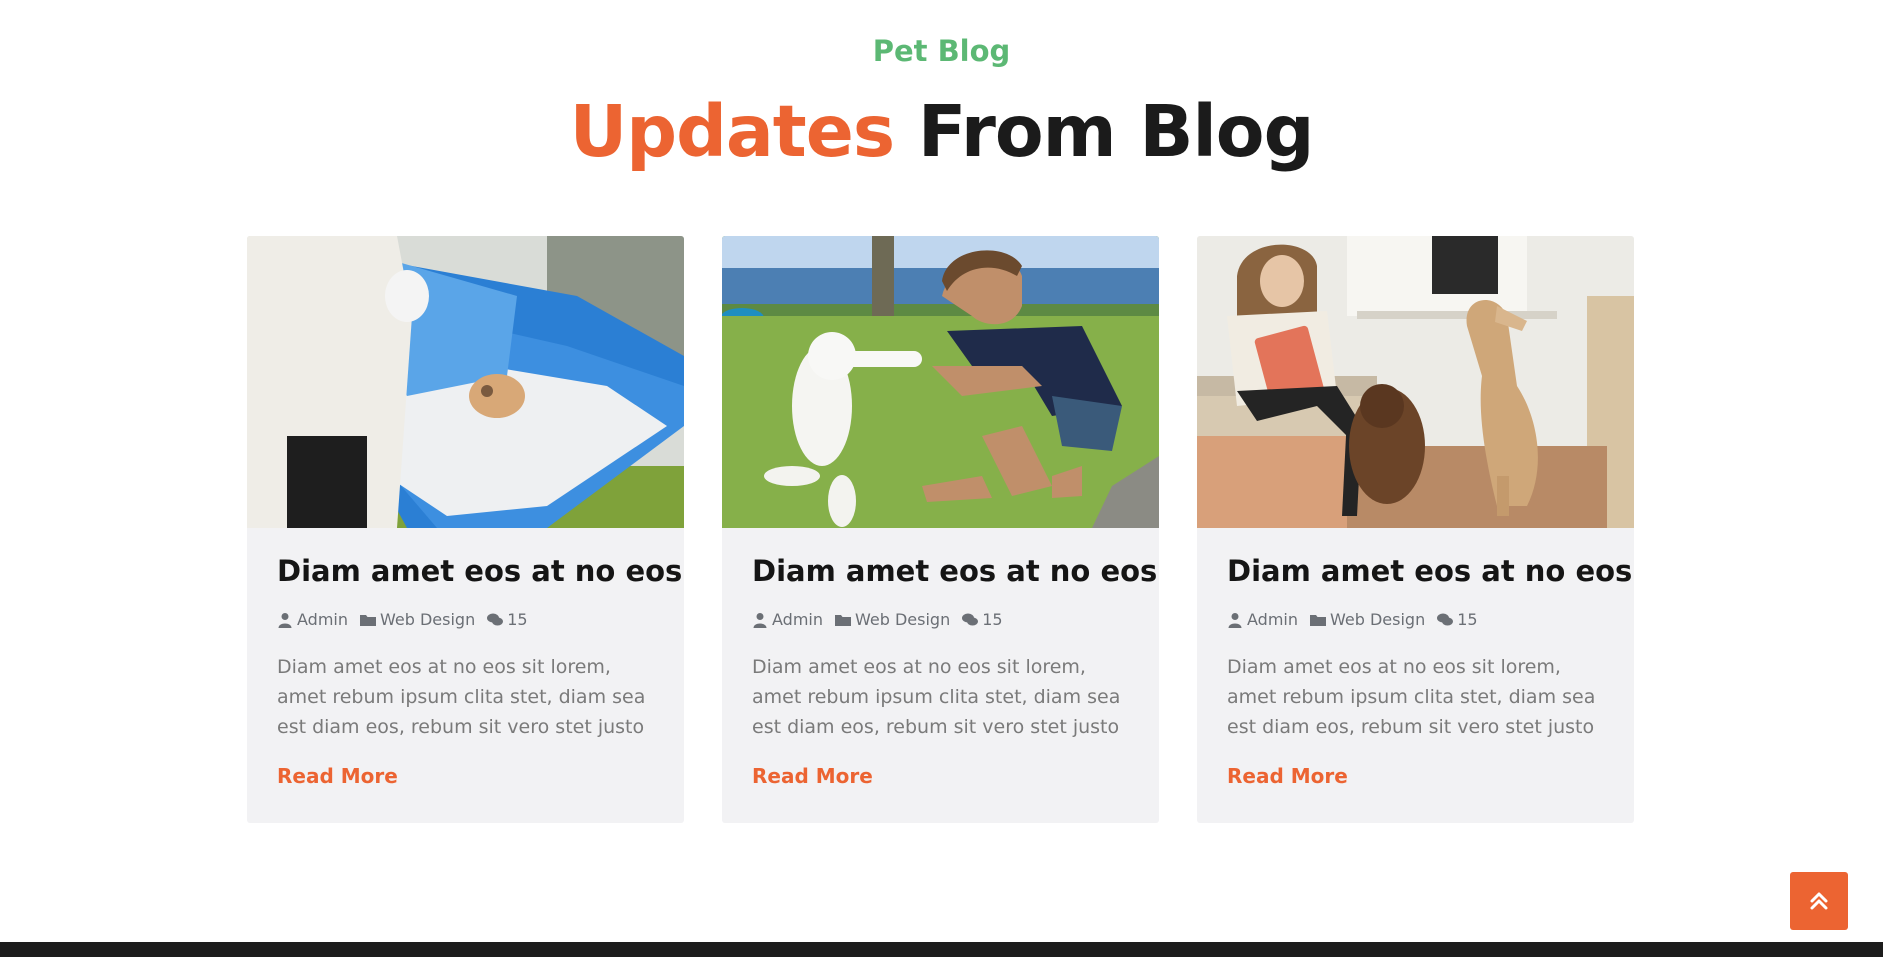  I want to click on section-title: Updates From Blog, so click(941, 131).